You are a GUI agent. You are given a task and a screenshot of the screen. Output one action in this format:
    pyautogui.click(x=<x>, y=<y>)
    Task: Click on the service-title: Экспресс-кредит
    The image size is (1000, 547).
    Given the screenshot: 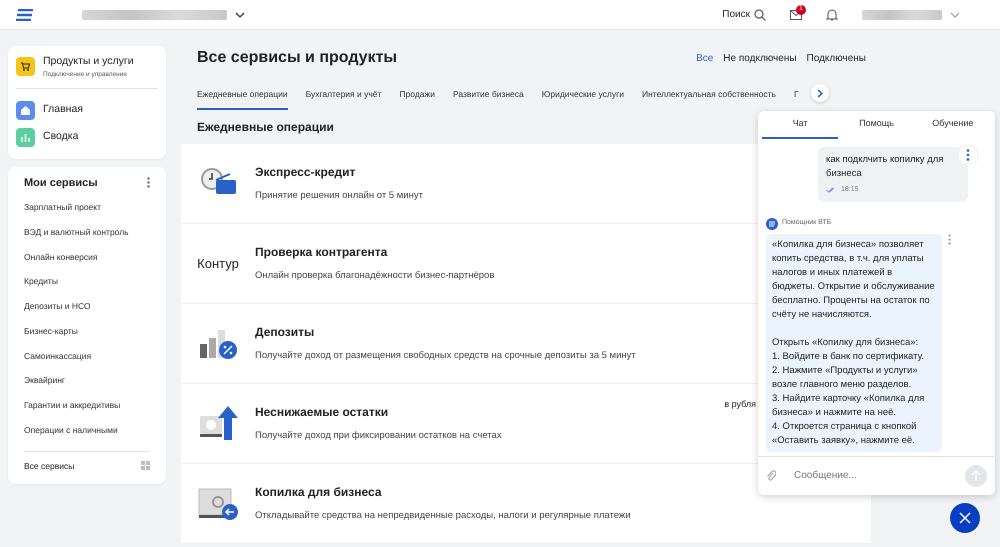 What is the action you would take?
    pyautogui.click(x=305, y=173)
    